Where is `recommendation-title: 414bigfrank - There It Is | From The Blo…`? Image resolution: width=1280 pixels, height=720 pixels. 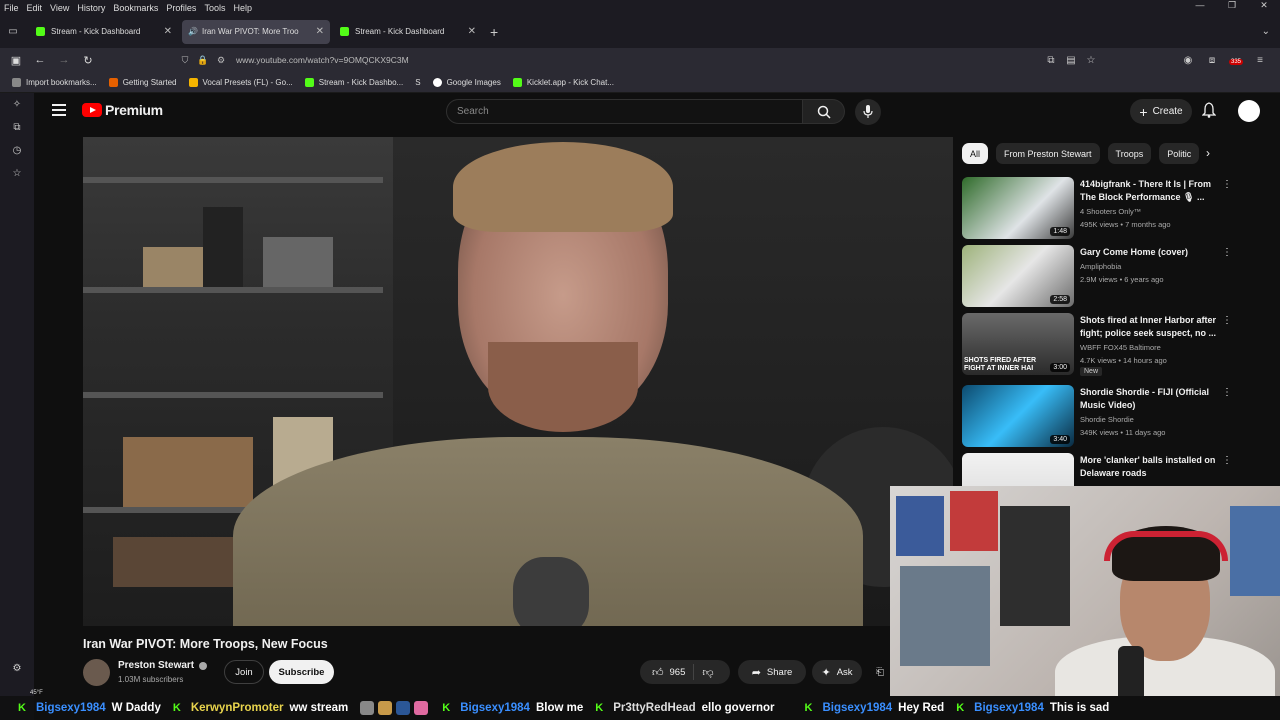
recommendation-title: 414bigfrank - There It Is | From The Blo… is located at coordinates (1150, 191).